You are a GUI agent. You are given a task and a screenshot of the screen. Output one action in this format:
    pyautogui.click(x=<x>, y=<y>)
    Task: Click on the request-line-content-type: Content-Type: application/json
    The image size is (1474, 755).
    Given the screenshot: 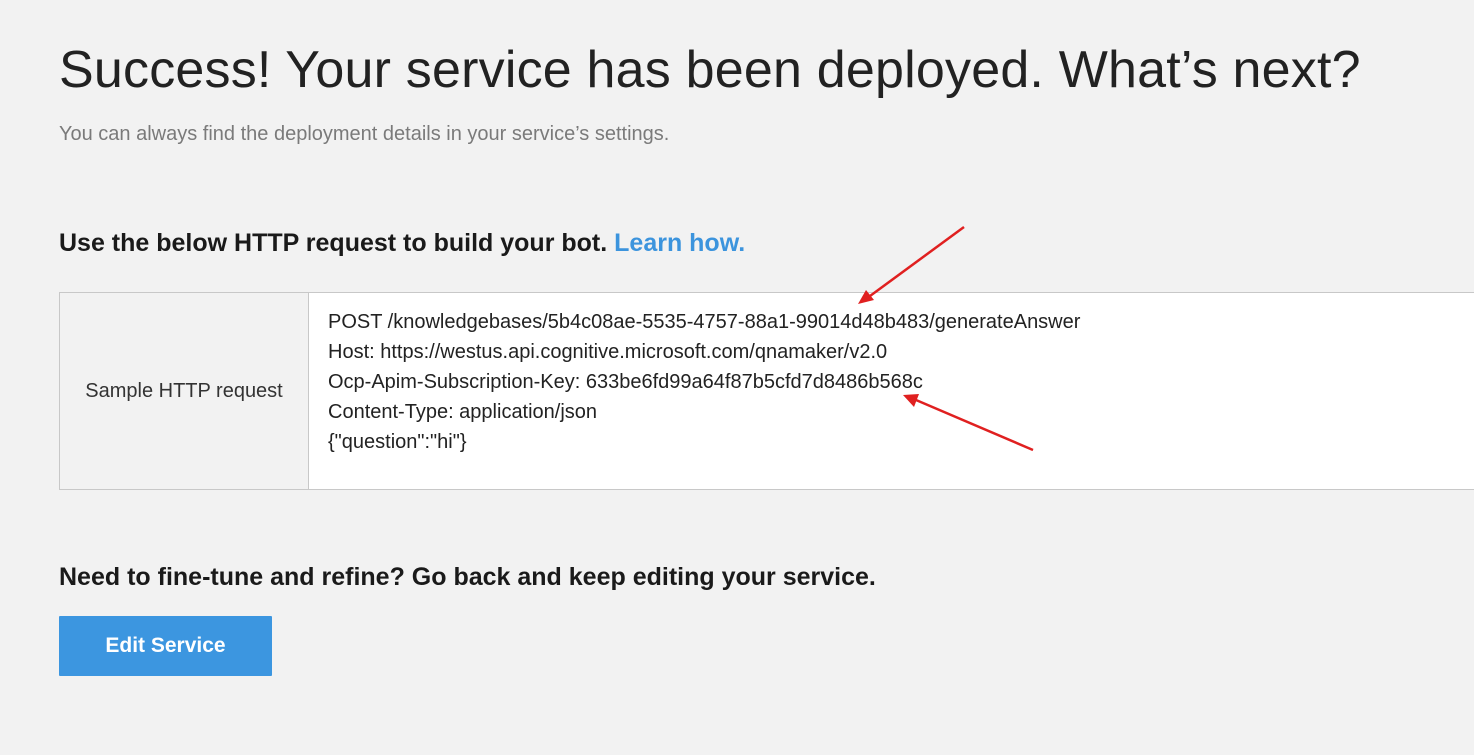 What is the action you would take?
    pyautogui.click(x=463, y=412)
    